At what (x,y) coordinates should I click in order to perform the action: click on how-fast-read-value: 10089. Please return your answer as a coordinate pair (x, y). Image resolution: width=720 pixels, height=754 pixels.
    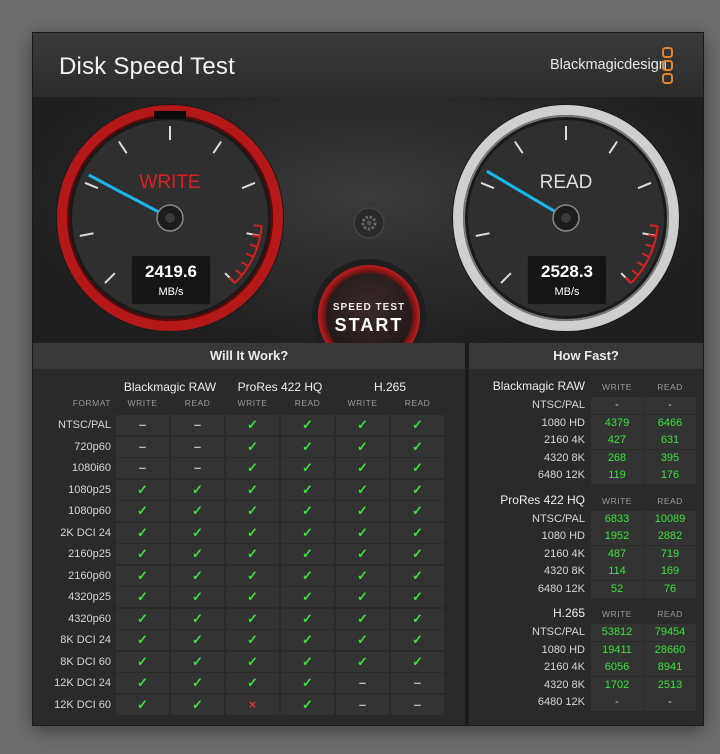
    Looking at the image, I should click on (670, 519).